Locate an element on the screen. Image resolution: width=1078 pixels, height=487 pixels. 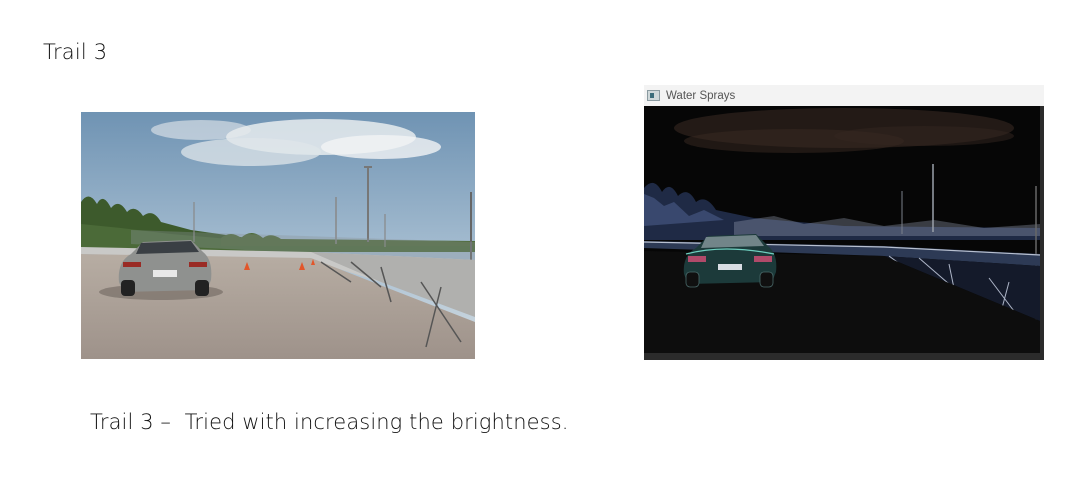
slide-title: Trail 3 is located at coordinates (75, 52).